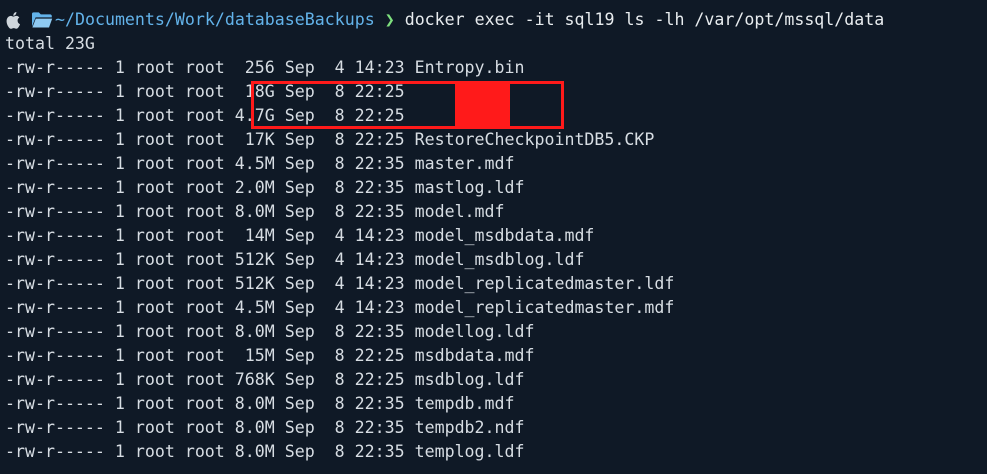  Describe the element at coordinates (407, 105) in the screenshot. I see `highlight-box` at that location.